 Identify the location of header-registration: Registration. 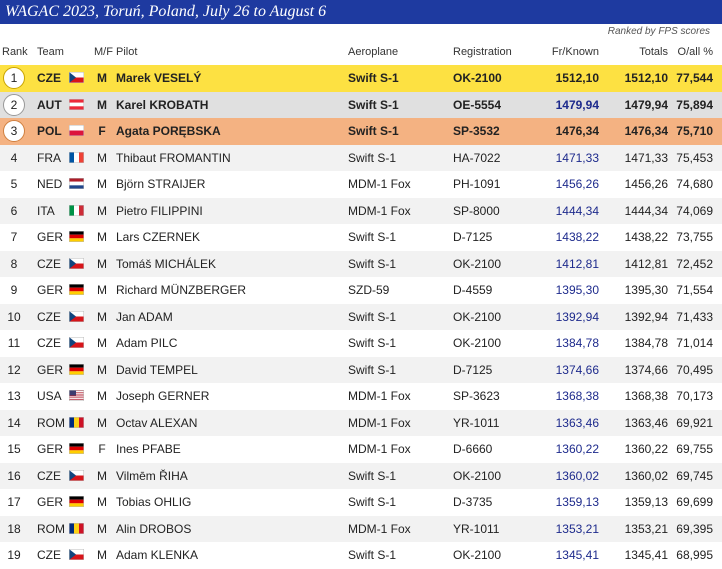
(482, 52).